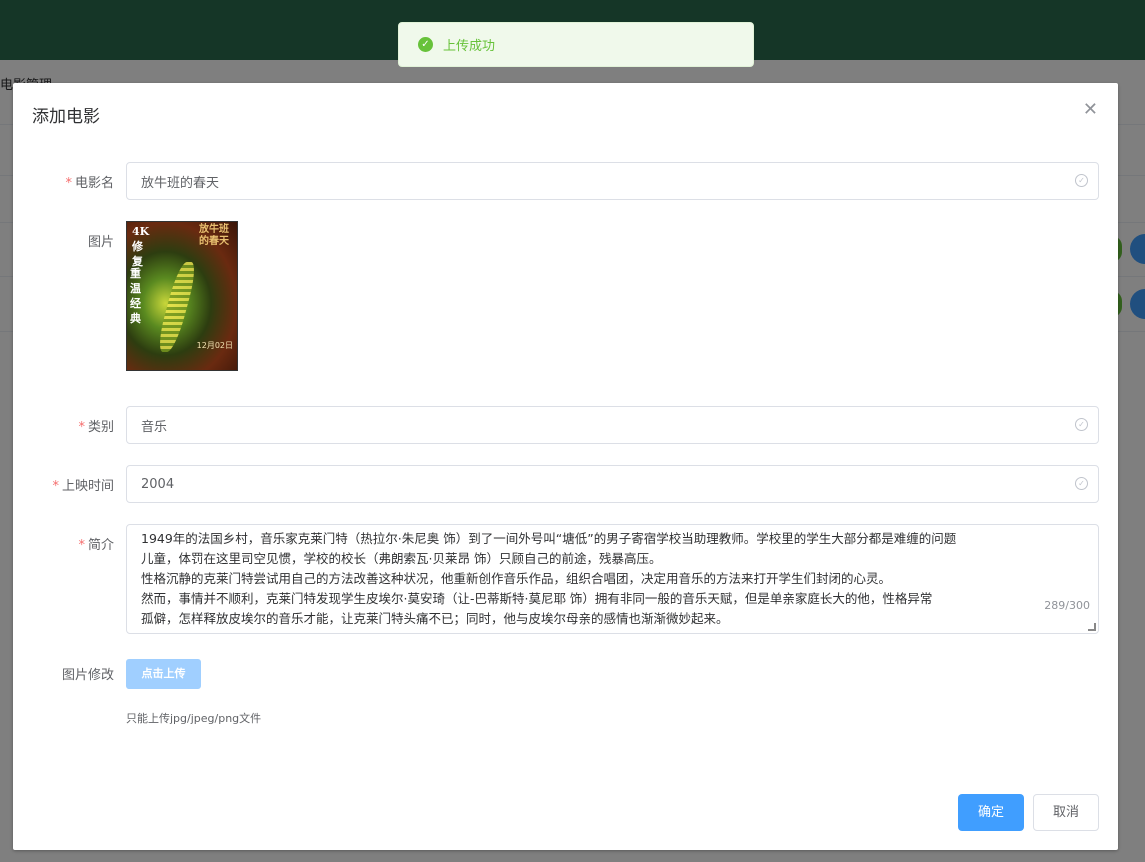 Image resolution: width=1145 pixels, height=862 pixels. I want to click on release-time-label: * 上映时间, so click(83, 486).